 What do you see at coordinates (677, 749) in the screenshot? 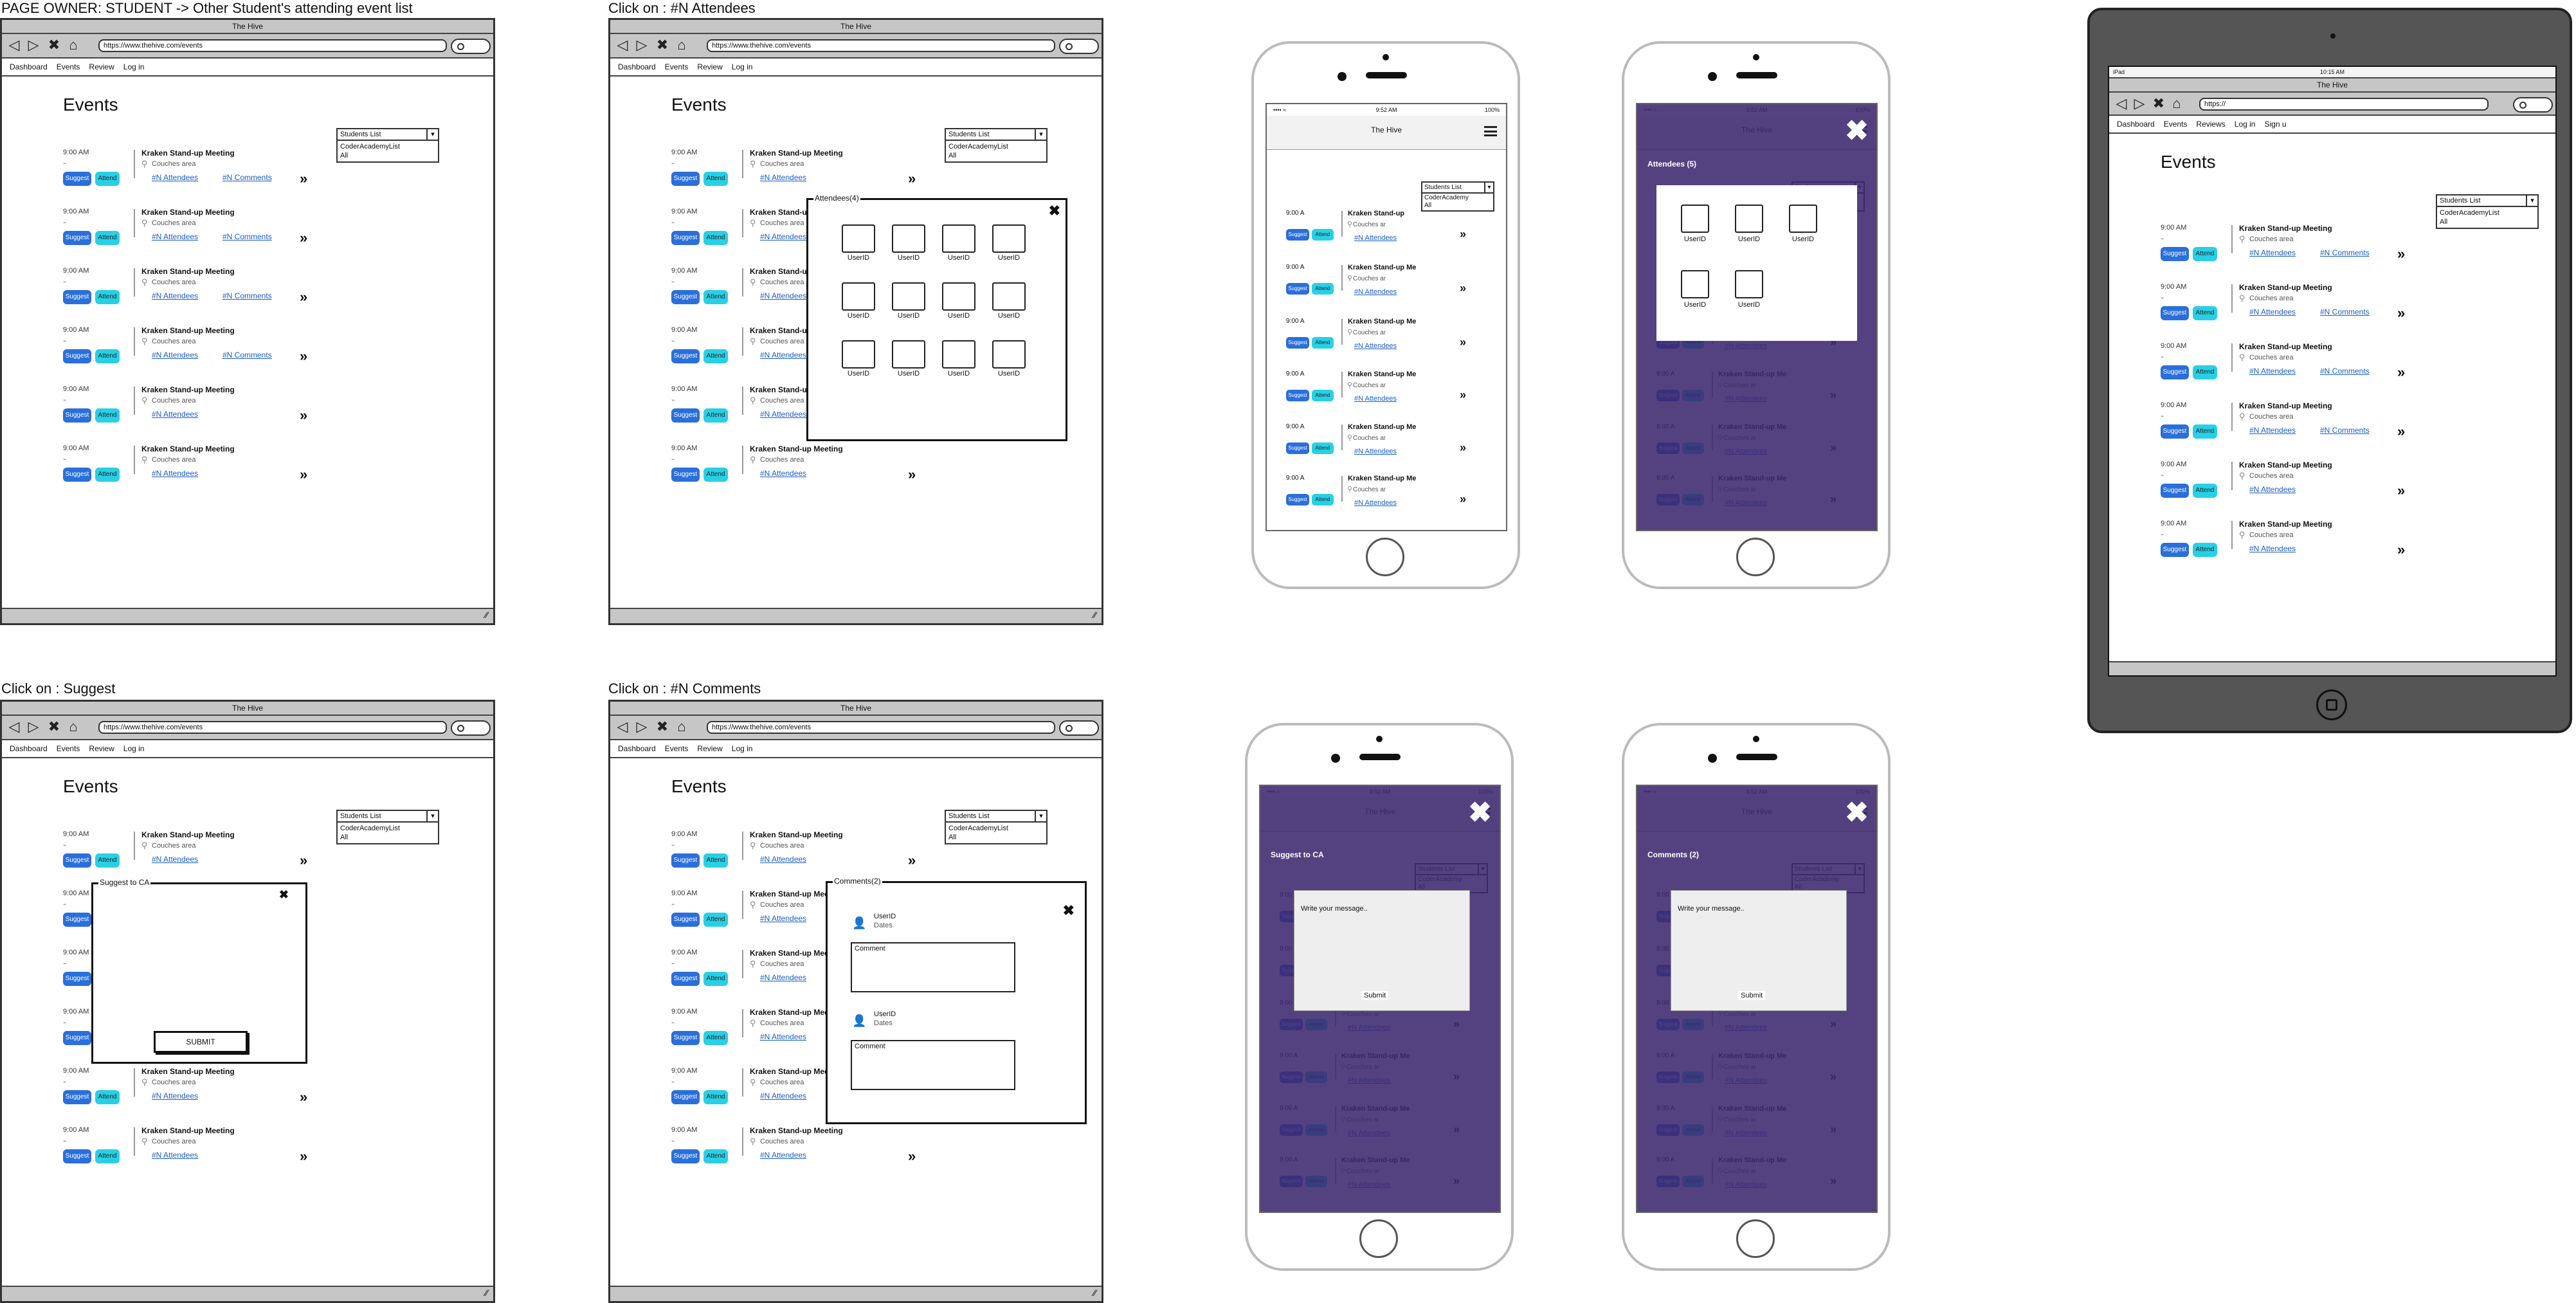
I see `nav-events: Events` at bounding box center [677, 749].